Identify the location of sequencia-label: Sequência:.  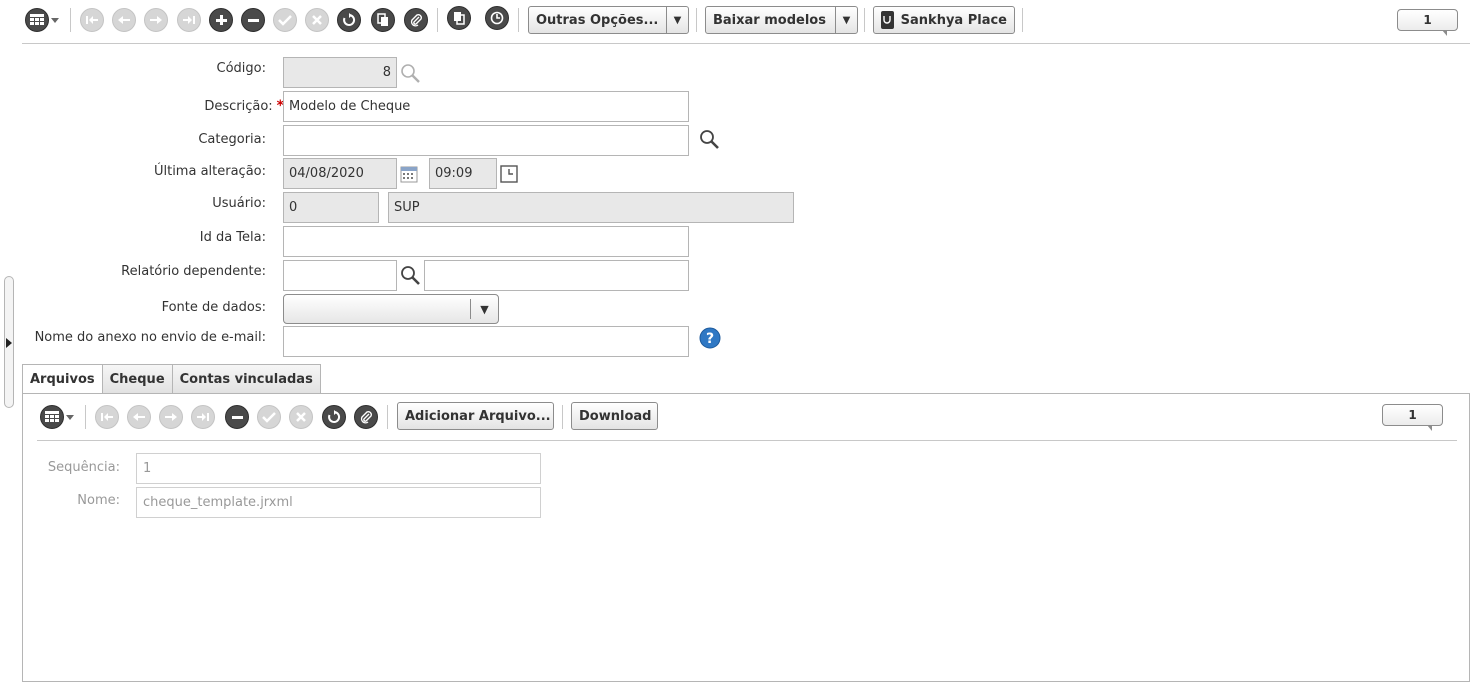
(83, 467).